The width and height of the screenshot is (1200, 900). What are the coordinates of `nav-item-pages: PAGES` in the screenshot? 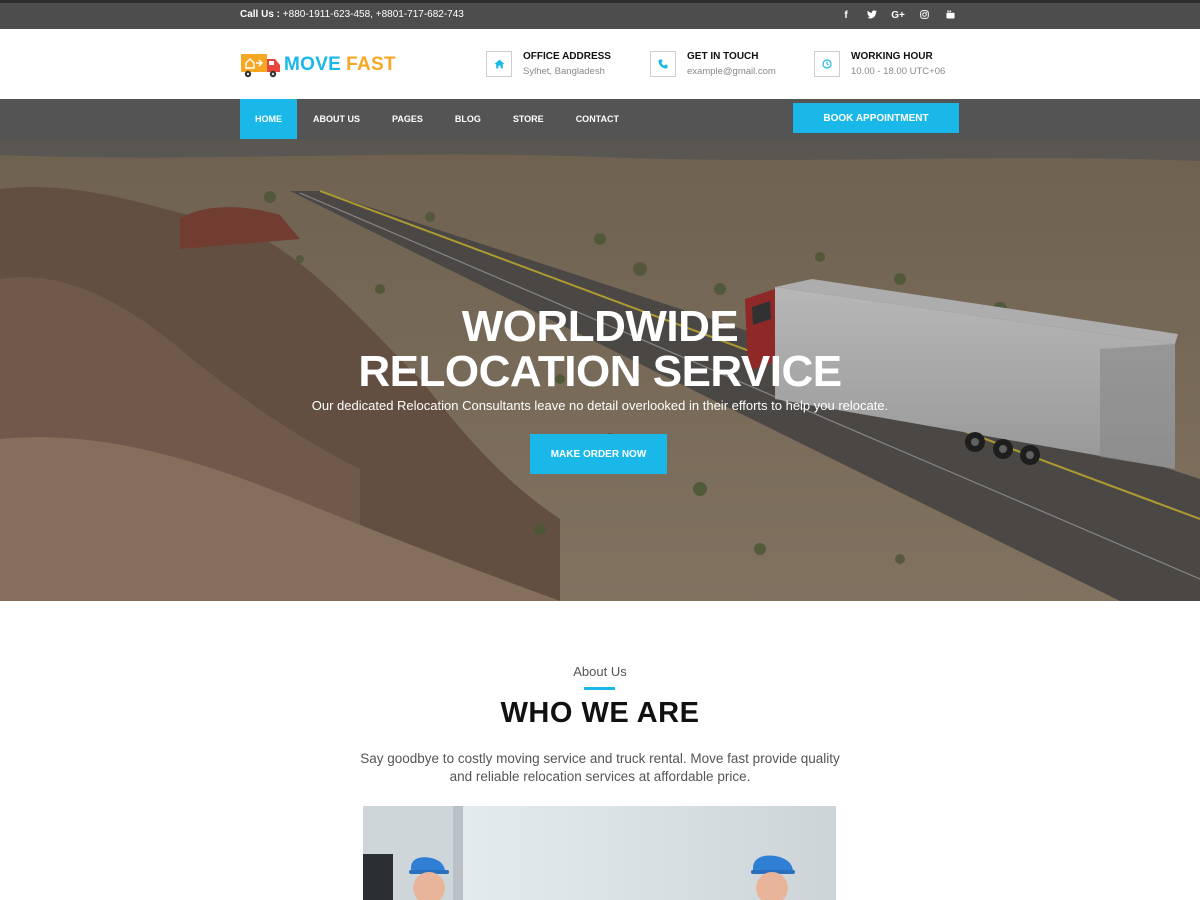 It's located at (407, 119).